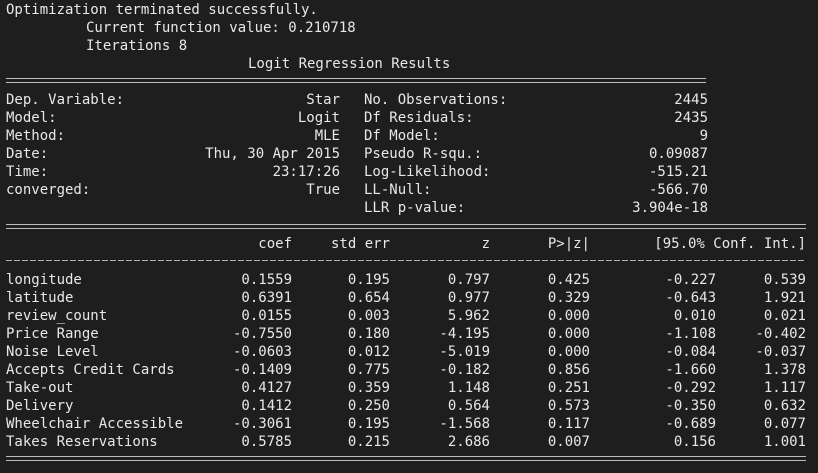 The width and height of the screenshot is (818, 473). Describe the element at coordinates (703, 136) in the screenshot. I see `summary-value: 9` at that location.